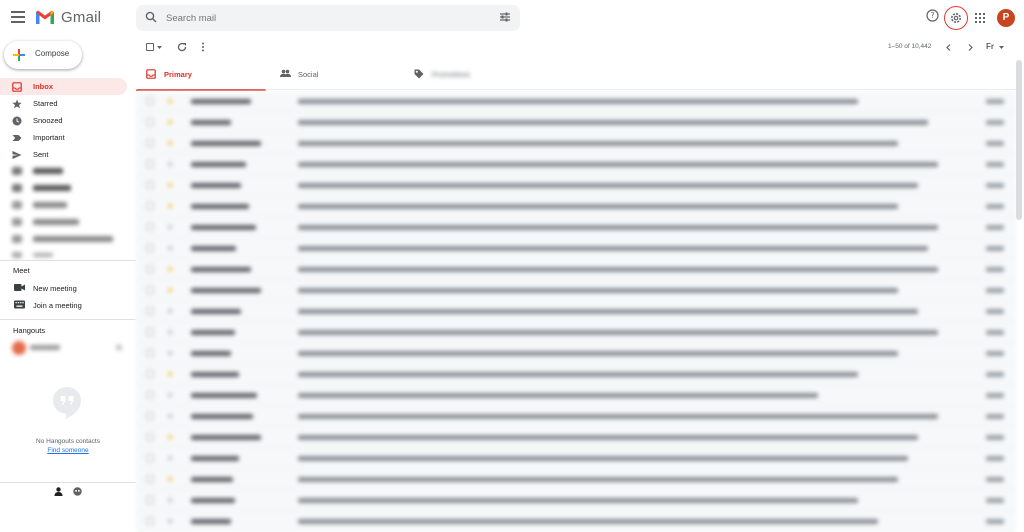 The image size is (1024, 532). I want to click on sidebar-item-snoozed: Snoozed, so click(63, 120).